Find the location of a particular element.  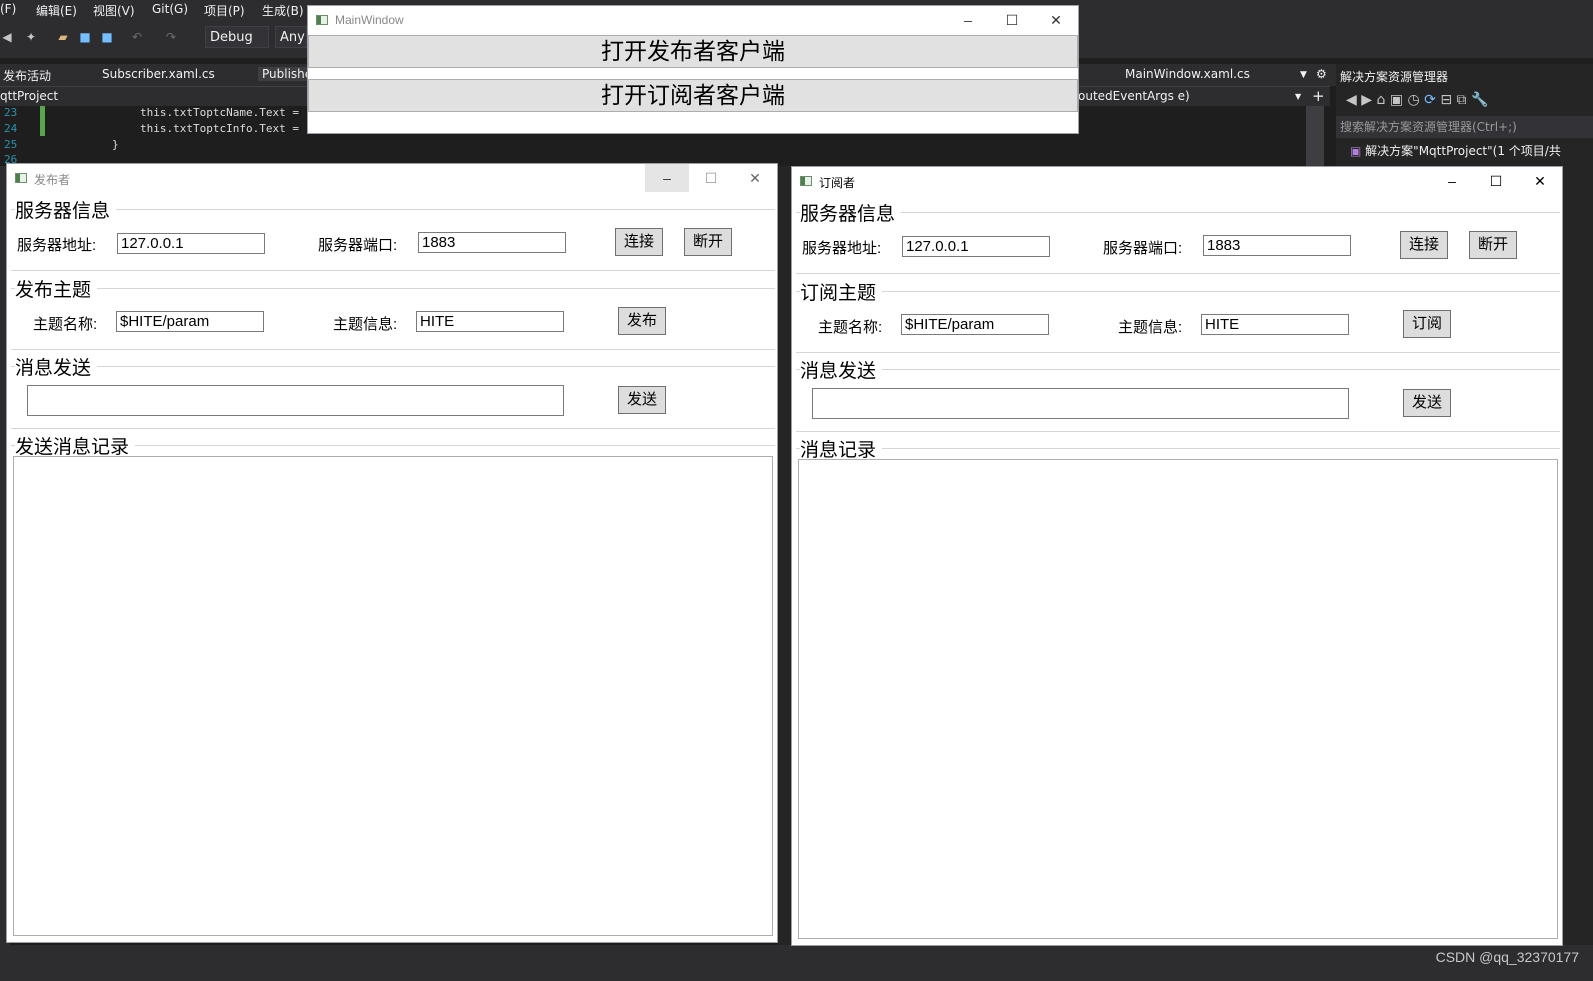

solution-root-item: ▣ 解决方案"MqttProject"(1 个项目/共 is located at coordinates (1455, 150).